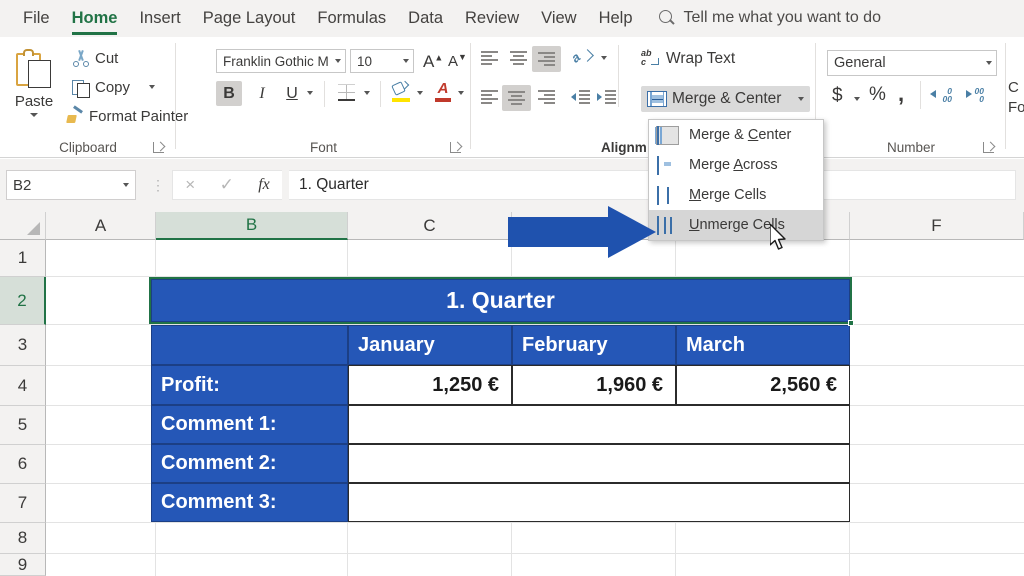 This screenshot has width=1024, height=576. Describe the element at coordinates (433, 62) in the screenshot. I see `increase-font-size-button: A▲` at that location.